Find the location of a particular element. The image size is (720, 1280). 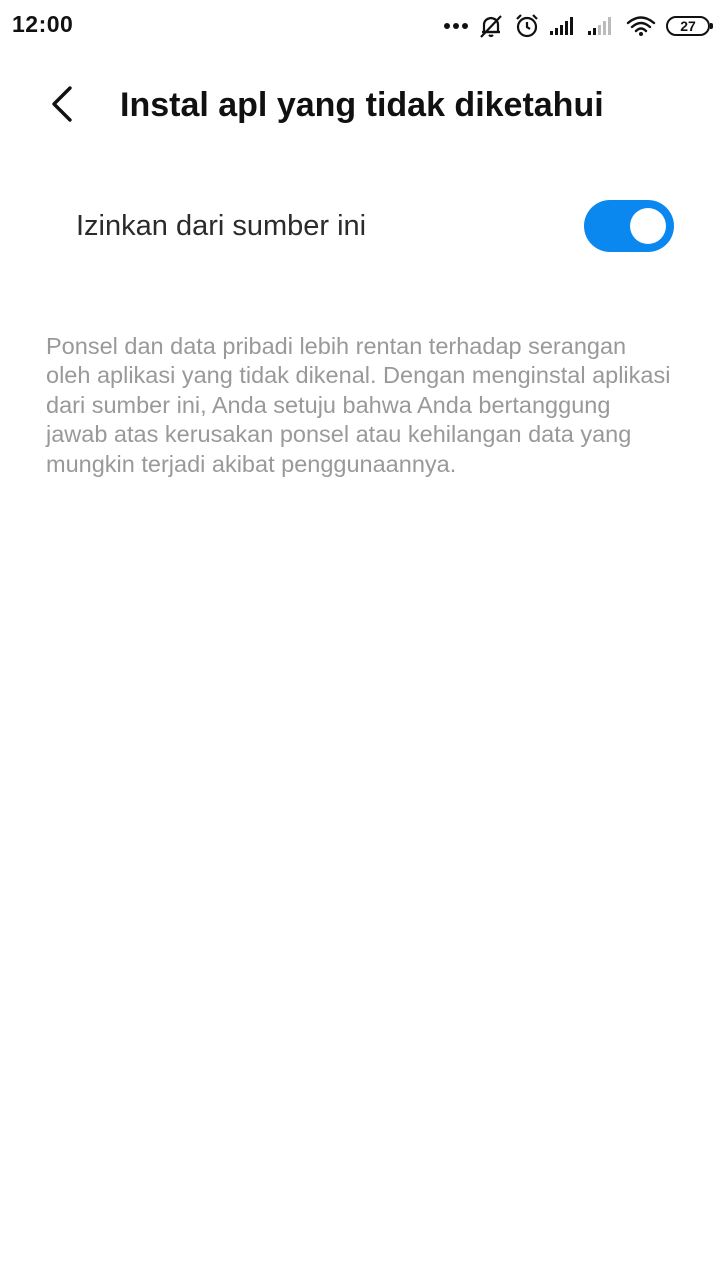

back-button is located at coordinates (62, 106).